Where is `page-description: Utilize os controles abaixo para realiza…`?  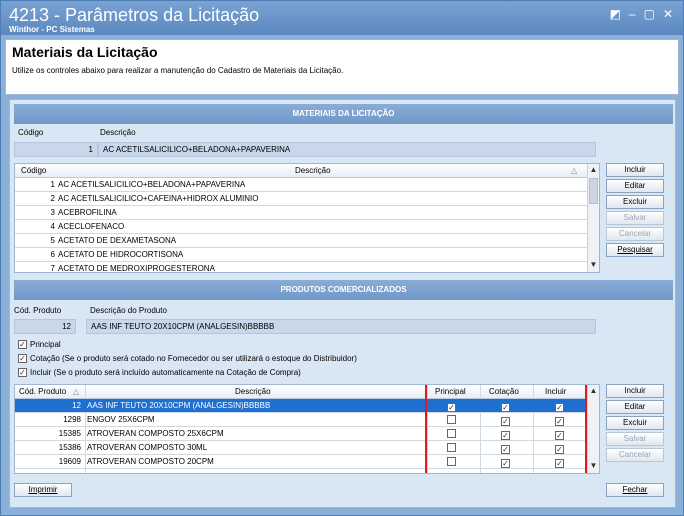
page-description: Utilize os controles abaixo para realiza… is located at coordinates (178, 70).